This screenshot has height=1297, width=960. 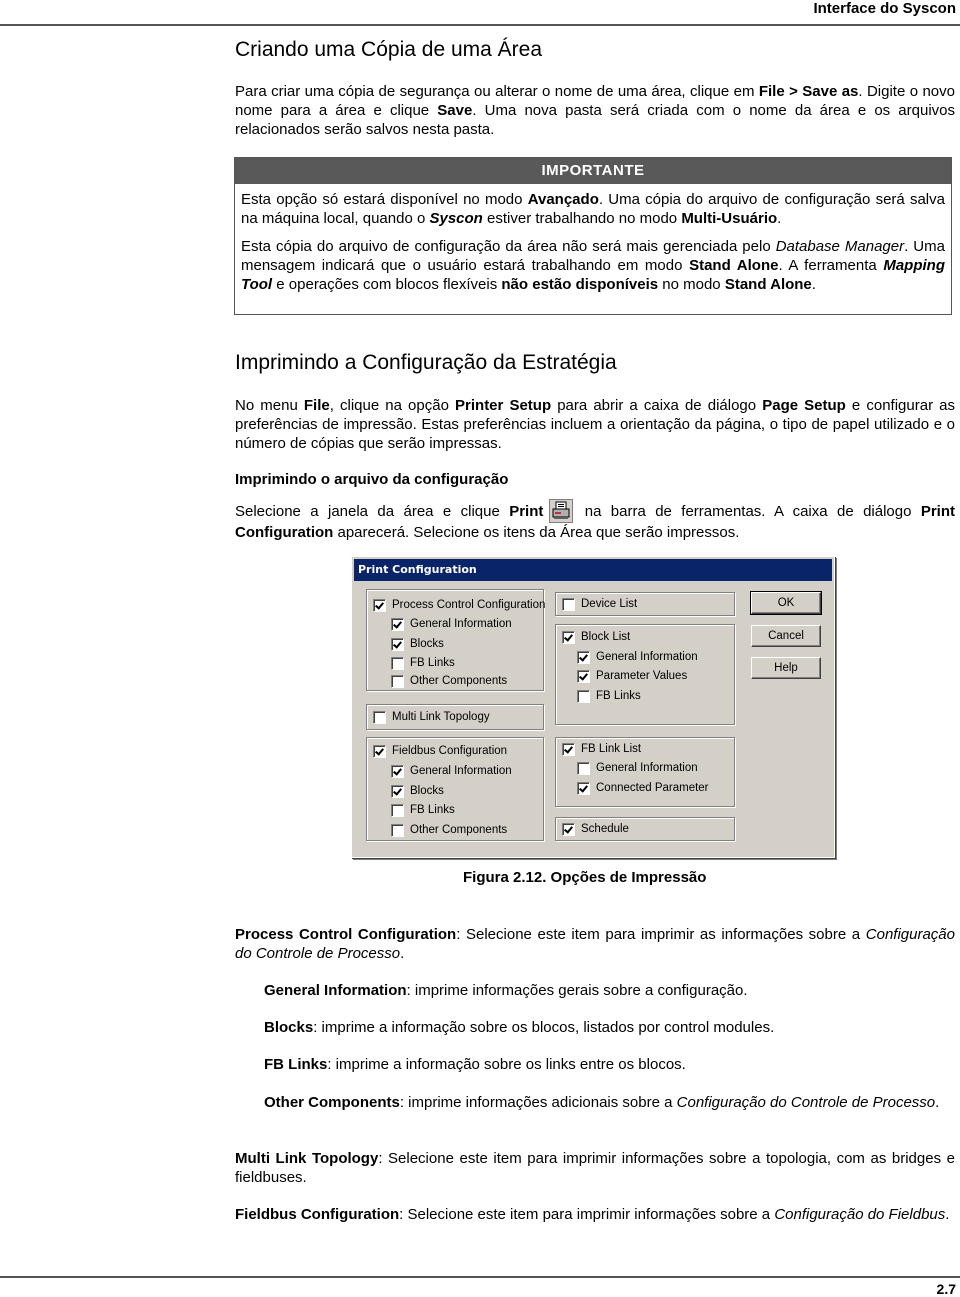 I want to click on help-button: Help, so click(x=786, y=668).